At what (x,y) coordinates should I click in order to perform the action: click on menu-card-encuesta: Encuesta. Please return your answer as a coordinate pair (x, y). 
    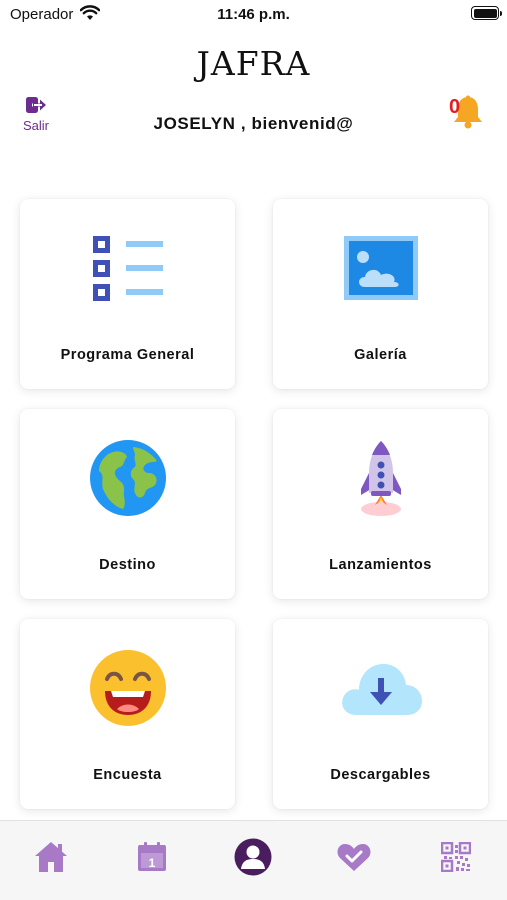
    Looking at the image, I should click on (127, 714).